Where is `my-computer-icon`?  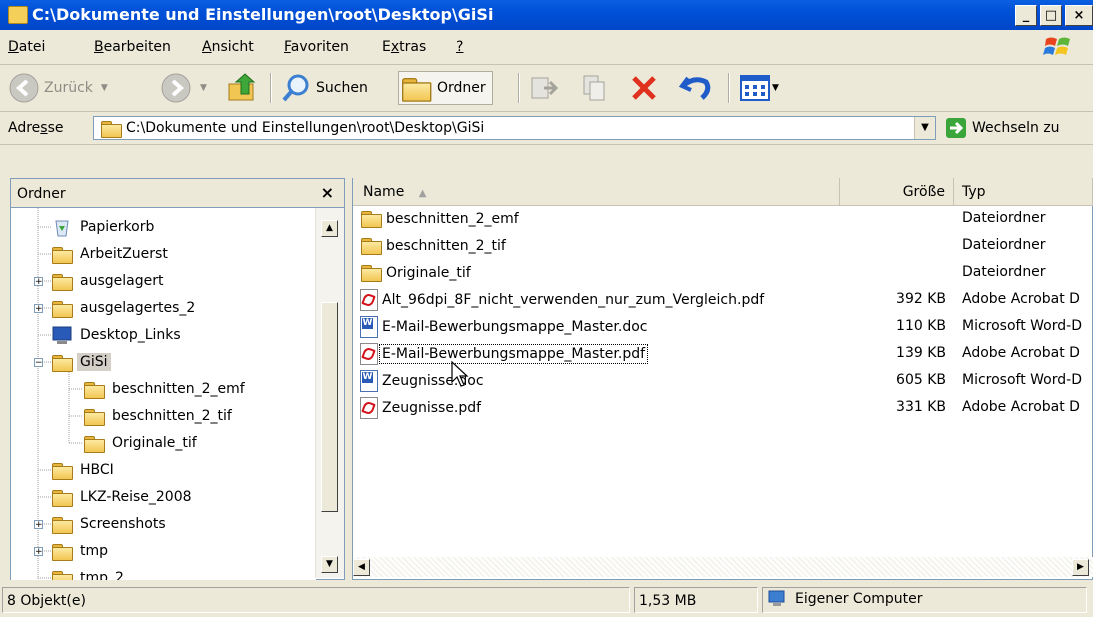
my-computer-icon is located at coordinates (776, 598).